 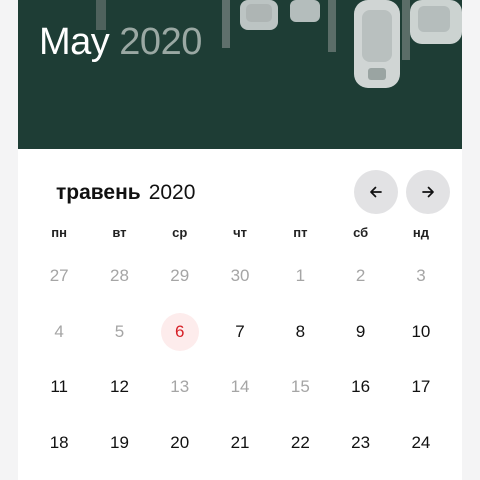 I want to click on day-number: 17, so click(x=421, y=387).